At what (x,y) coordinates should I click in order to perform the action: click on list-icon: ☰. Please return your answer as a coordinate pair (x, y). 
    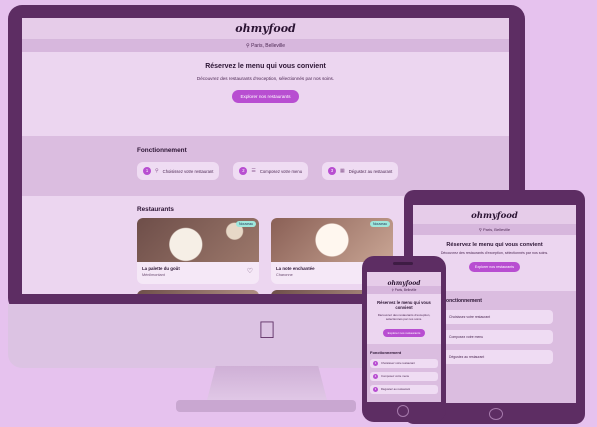
    Looking at the image, I should click on (253, 171).